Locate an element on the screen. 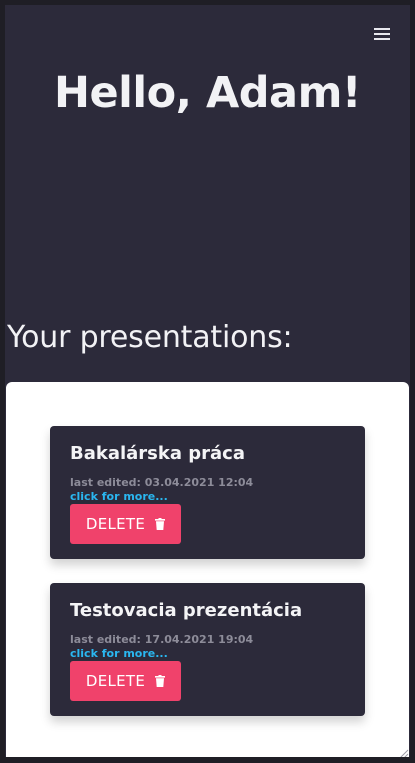  last-edited-text: last edited: 17.04.2021 19:04 is located at coordinates (162, 639).